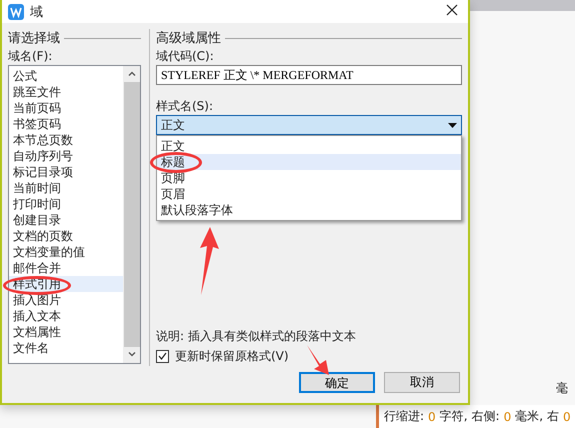 The image size is (575, 428). What do you see at coordinates (337, 382) in the screenshot?
I see `ok-button: 确定` at bounding box center [337, 382].